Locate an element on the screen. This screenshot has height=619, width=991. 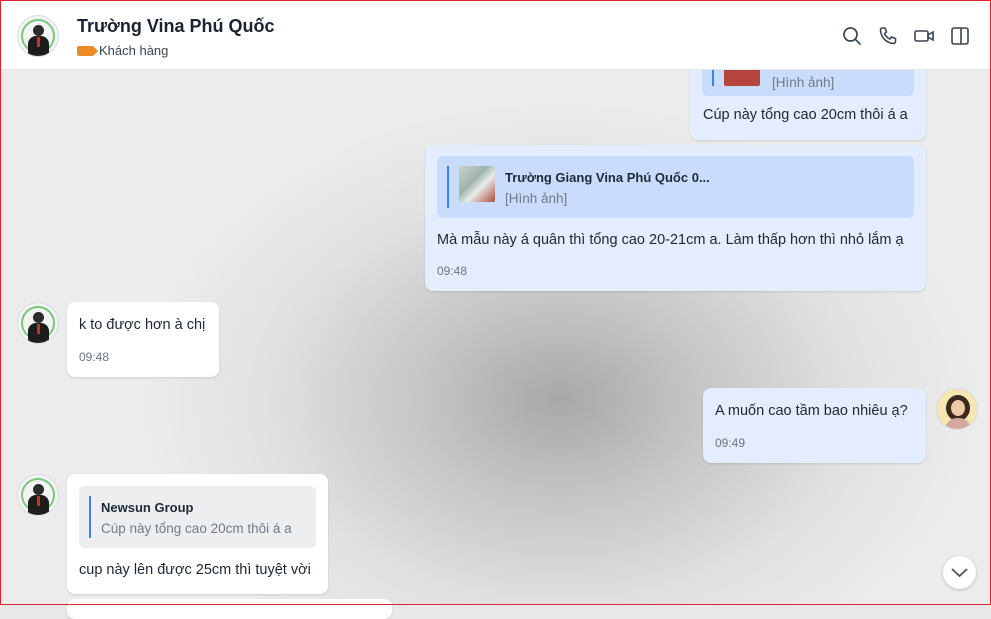
contact-tag: Khách hàng is located at coordinates (122, 50).